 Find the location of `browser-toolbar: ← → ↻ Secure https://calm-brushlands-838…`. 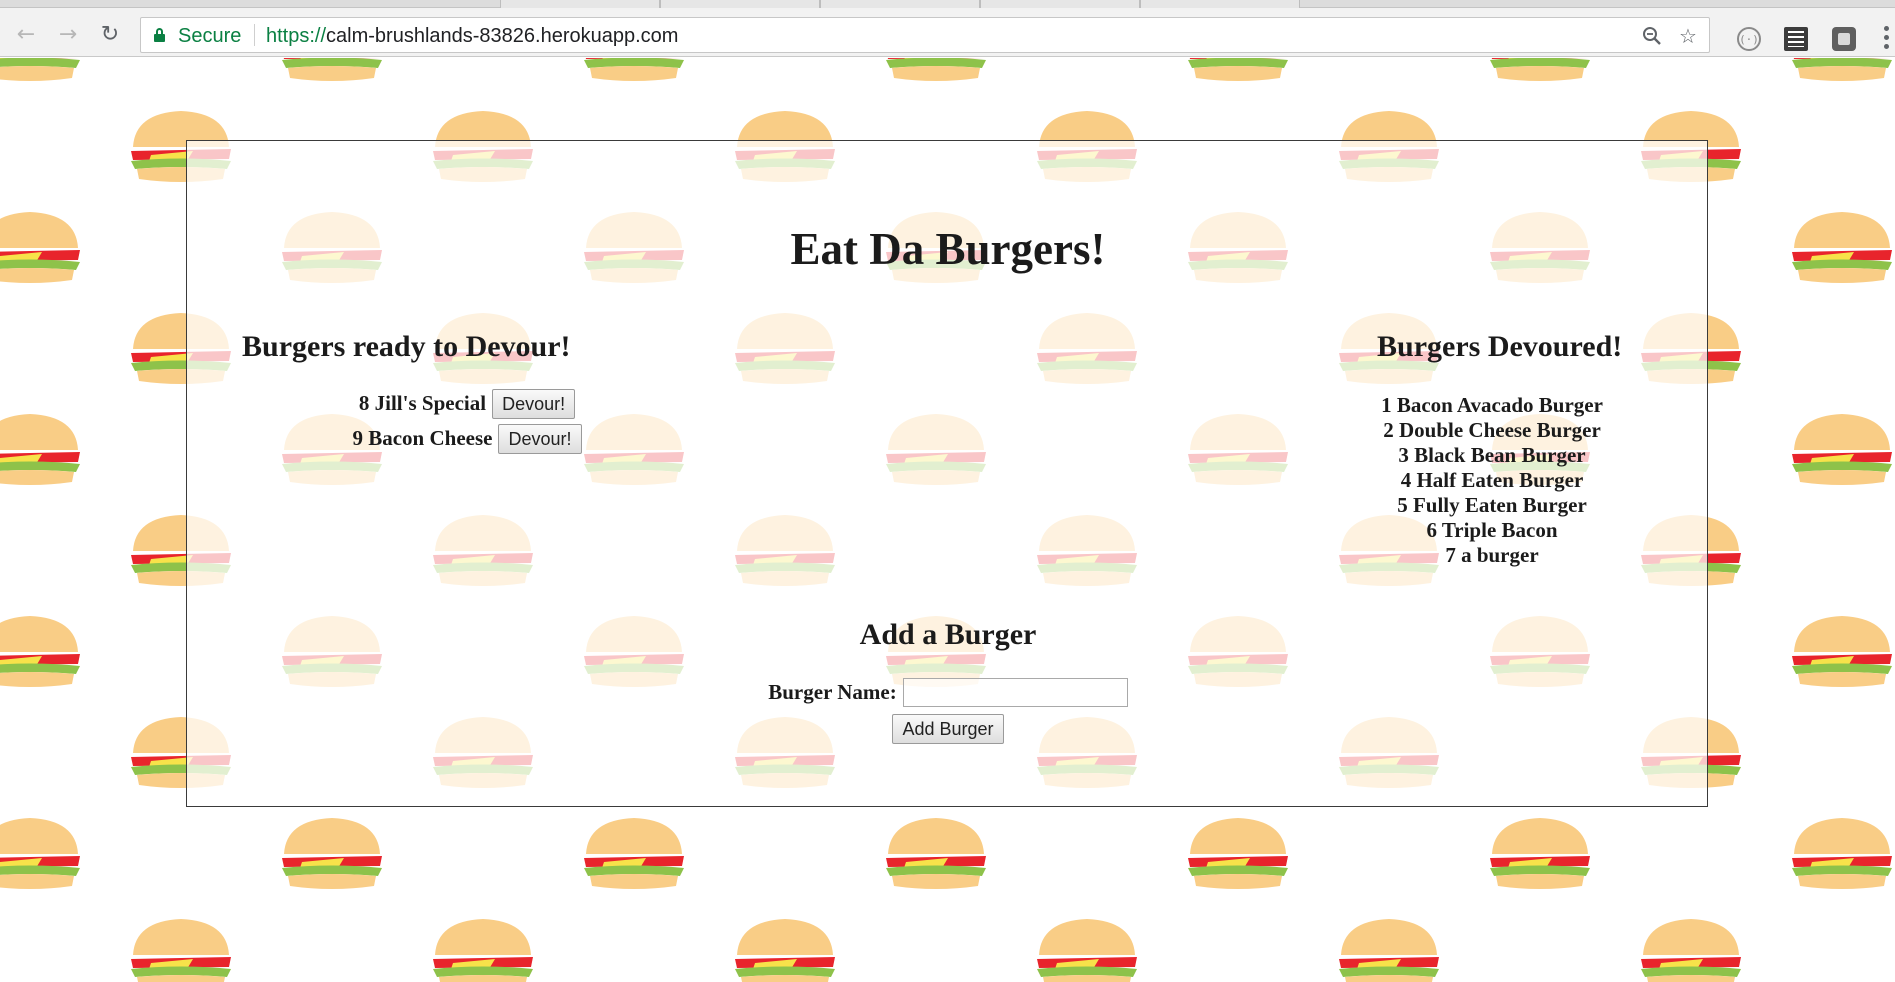

browser-toolbar: ← → ↻ Secure https://calm-brushlands-838… is located at coordinates (947, 32).